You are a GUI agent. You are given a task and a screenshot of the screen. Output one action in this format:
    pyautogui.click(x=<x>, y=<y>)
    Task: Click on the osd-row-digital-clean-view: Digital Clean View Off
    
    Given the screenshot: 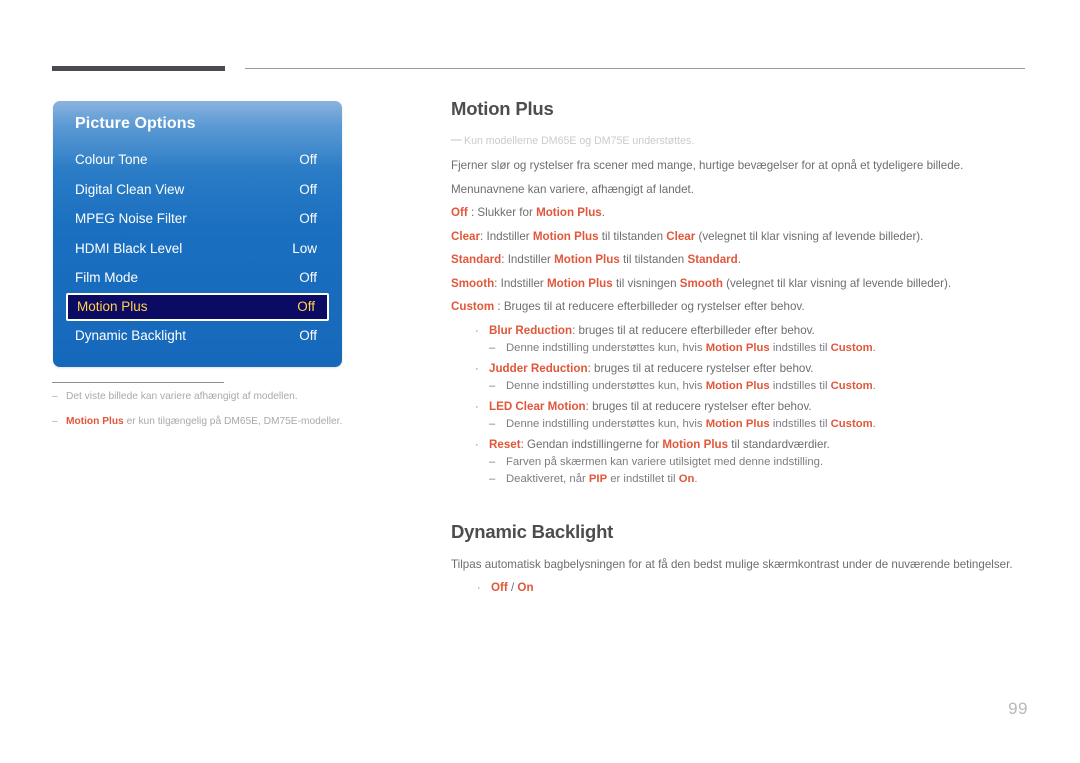 What is the action you would take?
    pyautogui.click(x=197, y=190)
    